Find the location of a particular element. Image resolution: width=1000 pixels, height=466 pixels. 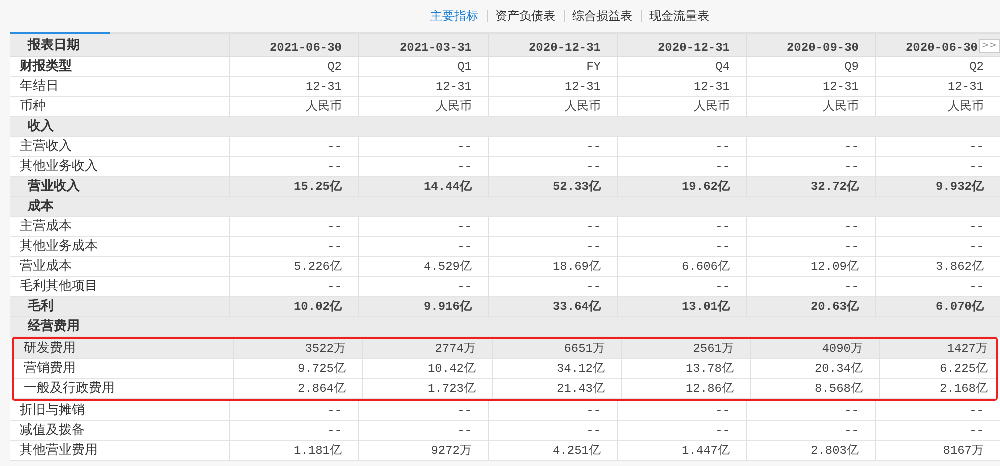

row-label: 毛利其他项目 is located at coordinates (59, 287).